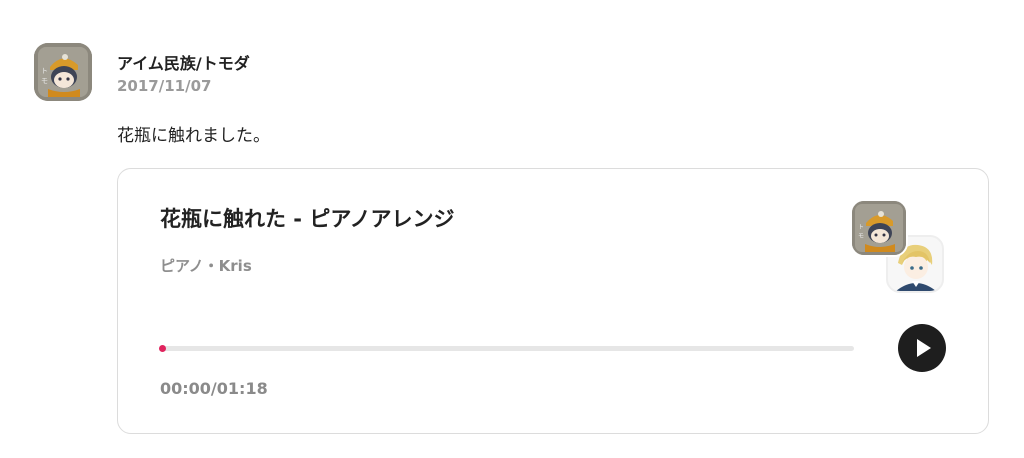  Describe the element at coordinates (506, 348) in the screenshot. I see `progress-bar` at that location.